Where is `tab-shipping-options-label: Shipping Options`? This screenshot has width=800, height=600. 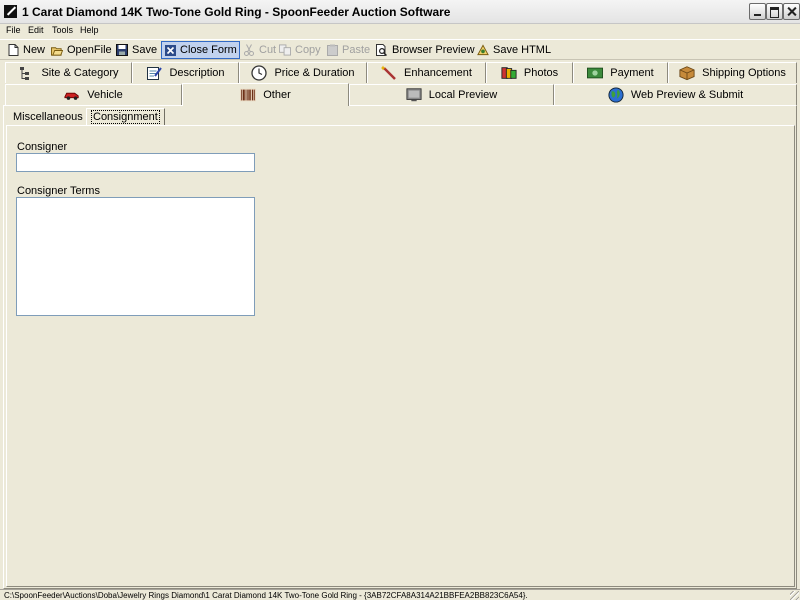
tab-shipping-options-label: Shipping Options is located at coordinates (744, 73).